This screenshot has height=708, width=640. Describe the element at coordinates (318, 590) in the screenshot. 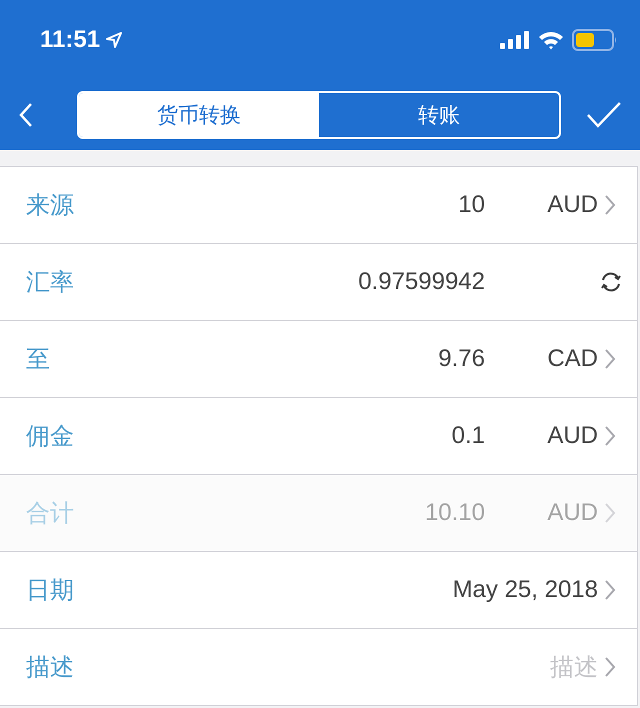

I see `form-row: 日期 May 25, 2018` at that location.